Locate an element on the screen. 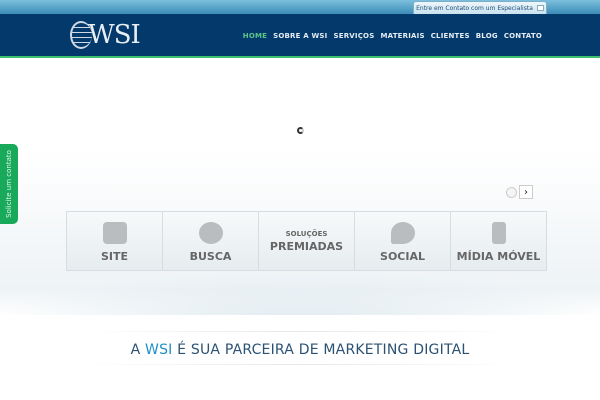 This screenshot has height=400, width=600. slide-dot is located at coordinates (511, 192).